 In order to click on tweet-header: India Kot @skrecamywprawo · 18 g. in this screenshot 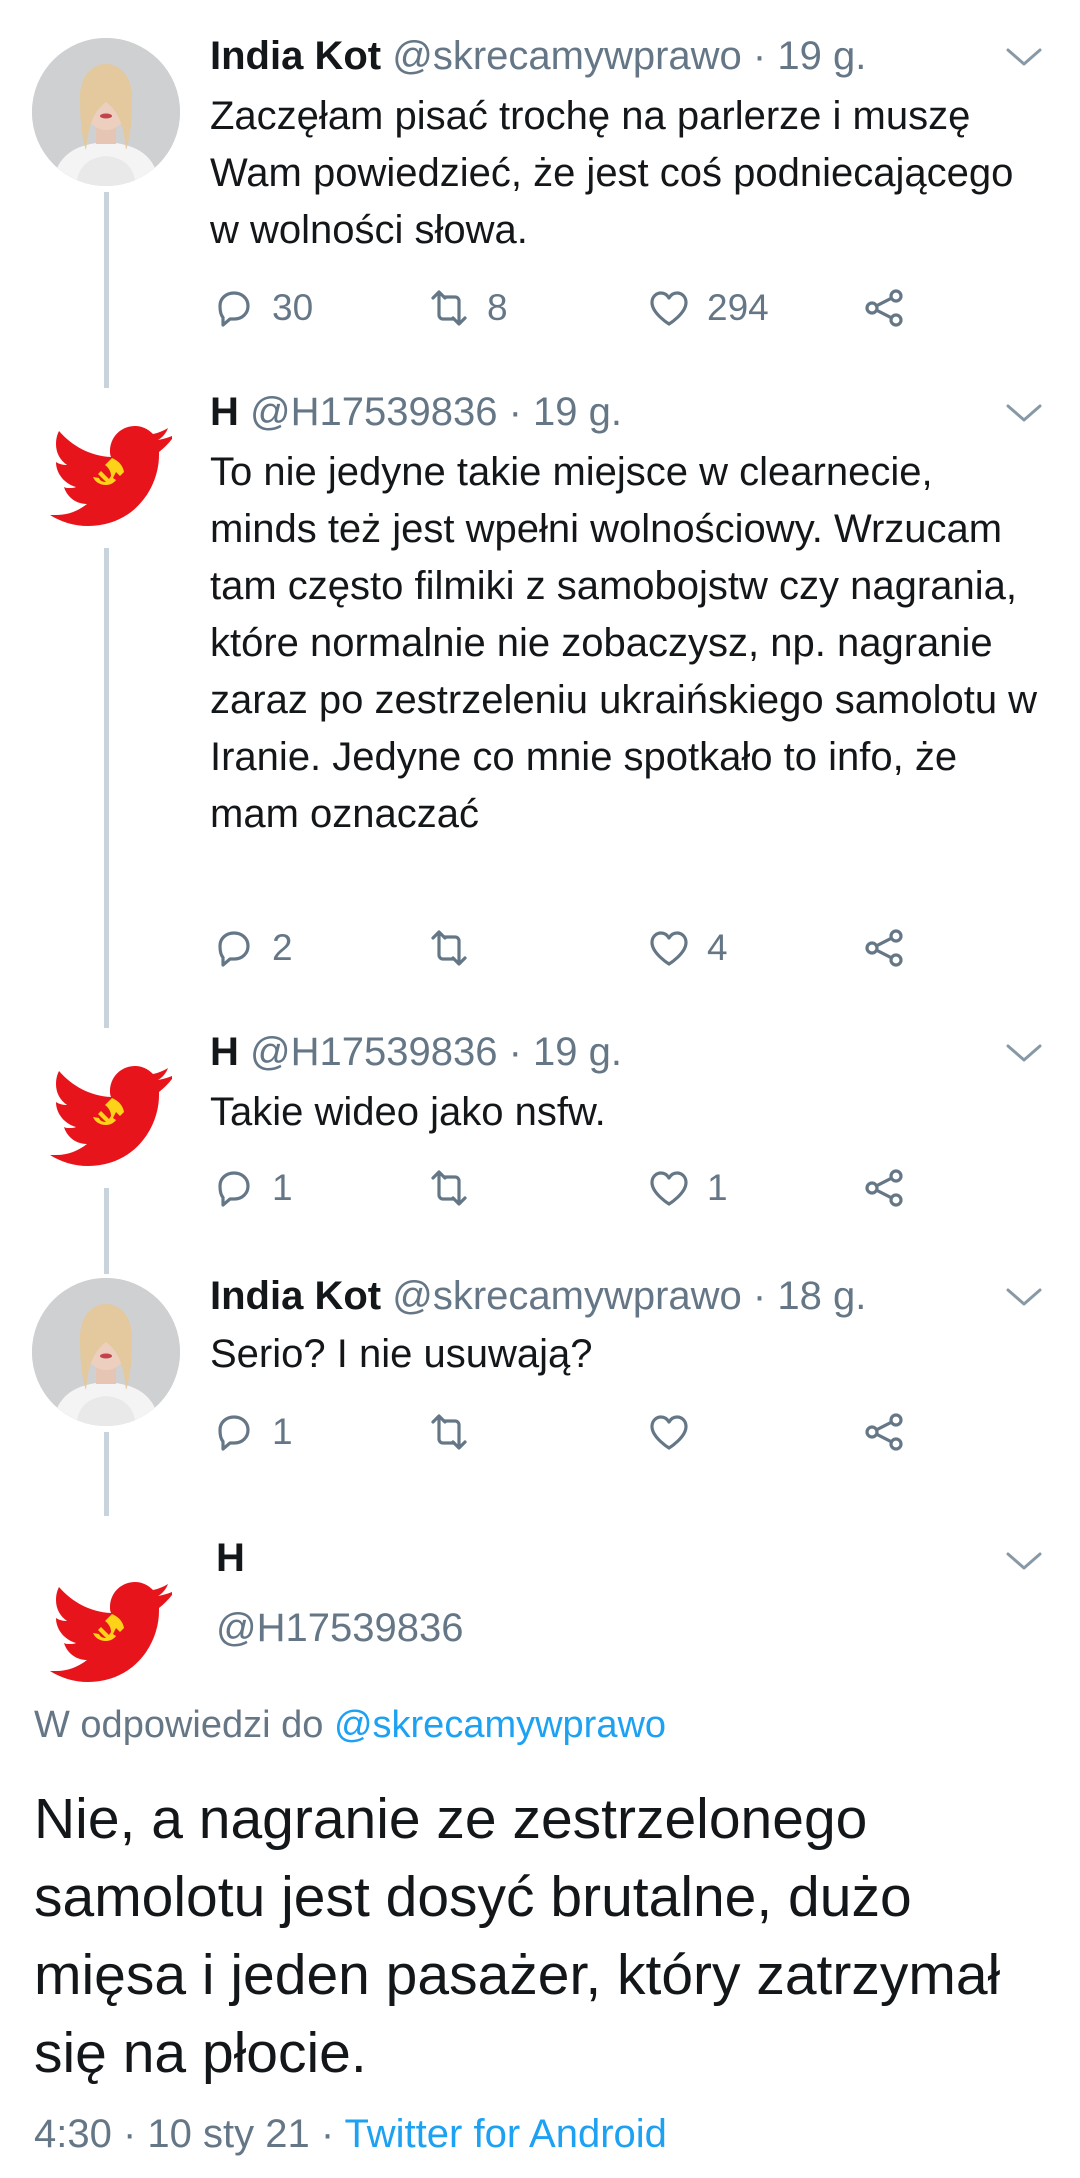, I will do `click(538, 1296)`.